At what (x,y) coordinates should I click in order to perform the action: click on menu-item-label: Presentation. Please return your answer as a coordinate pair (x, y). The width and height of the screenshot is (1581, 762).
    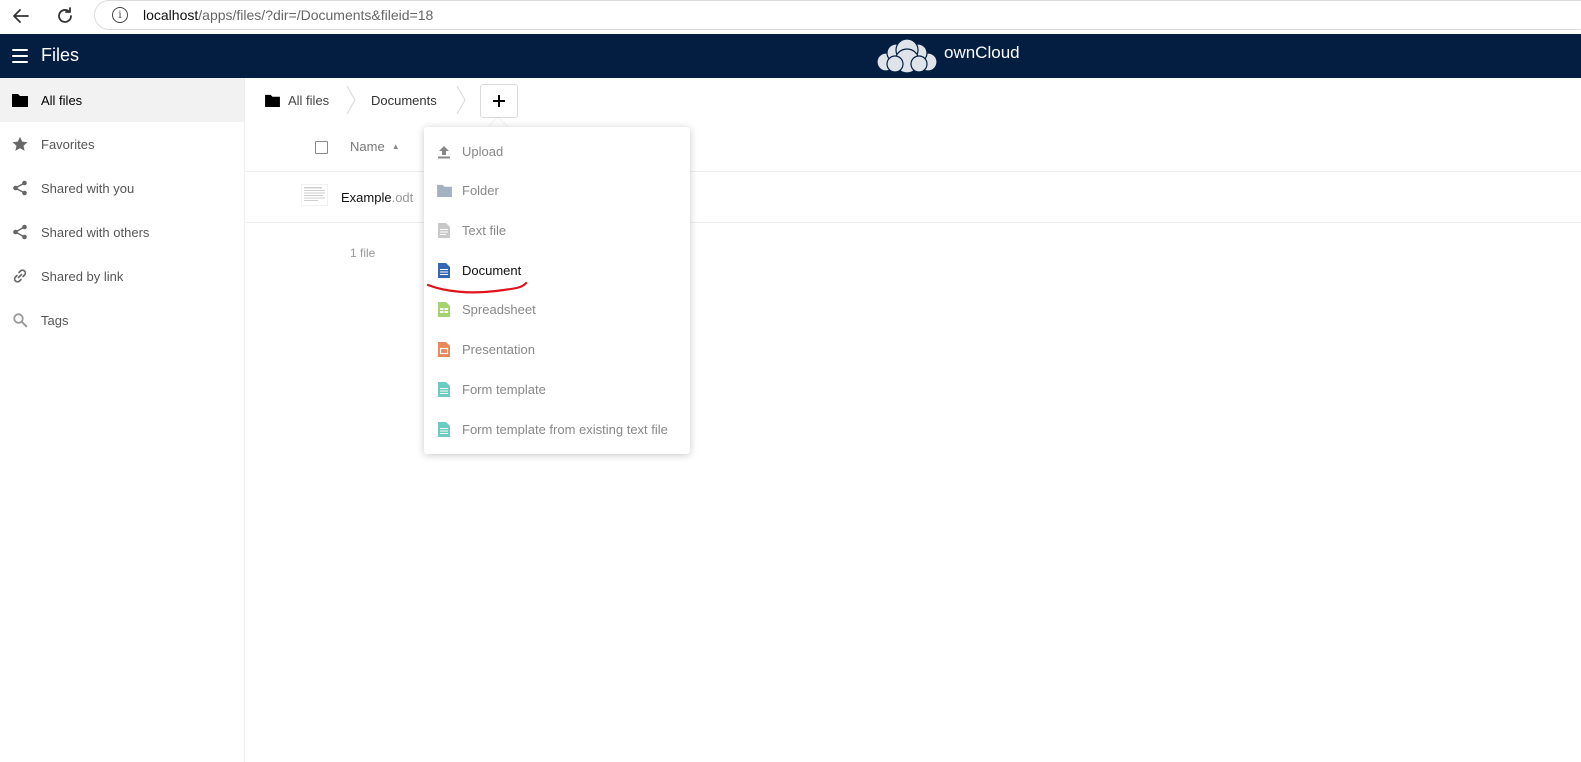
    Looking at the image, I should click on (498, 349).